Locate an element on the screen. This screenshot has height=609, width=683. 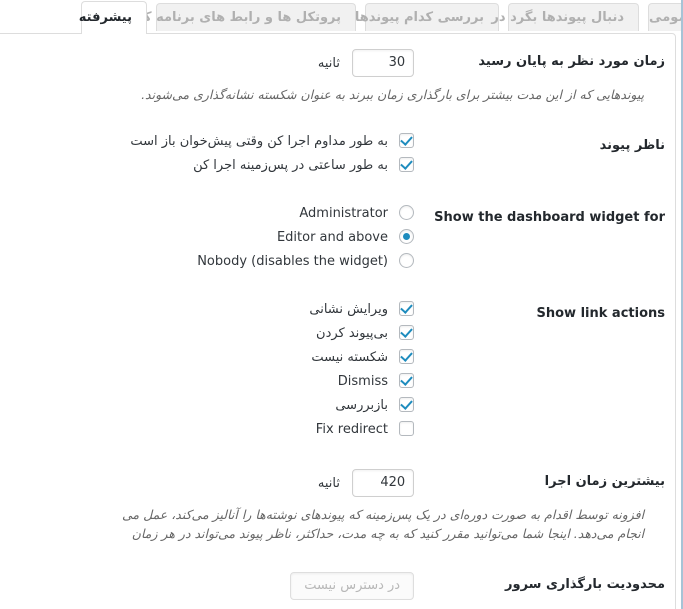
tab-general: عمومی is located at coordinates (665, 17).